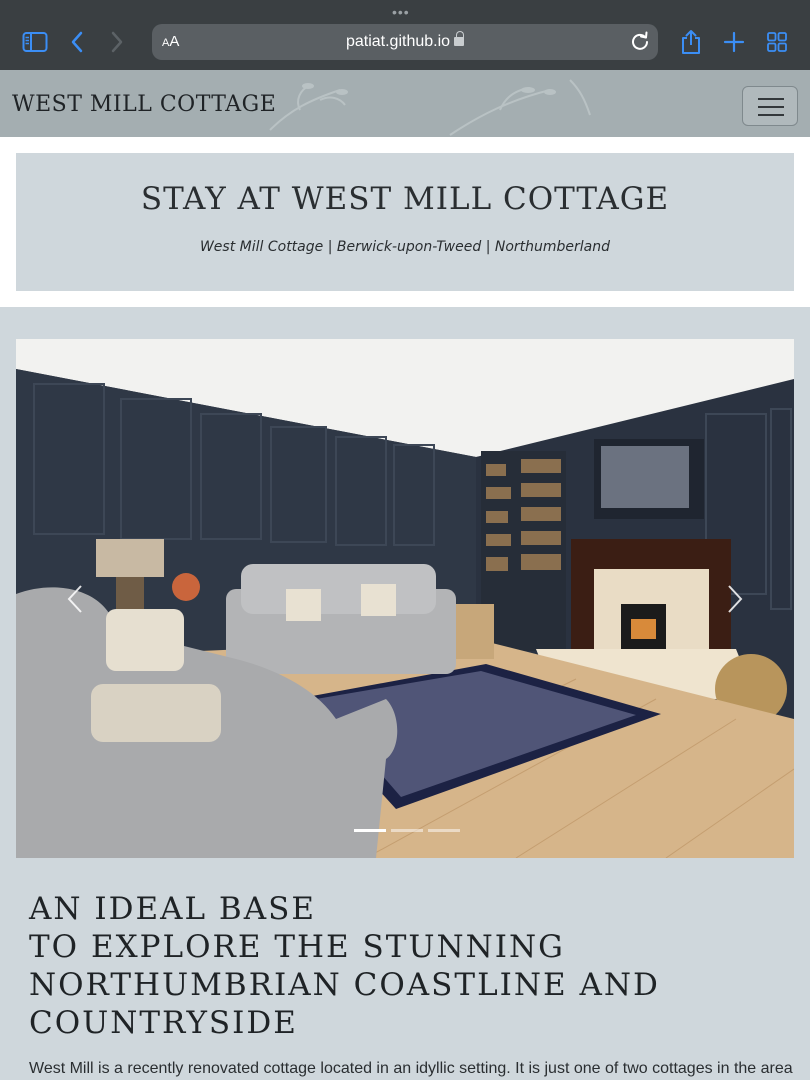 This screenshot has width=810, height=1080. What do you see at coordinates (344, 985) in the screenshot?
I see `intro-heading-line: NORTHUMBRIAN COASTLINE AND` at bounding box center [344, 985].